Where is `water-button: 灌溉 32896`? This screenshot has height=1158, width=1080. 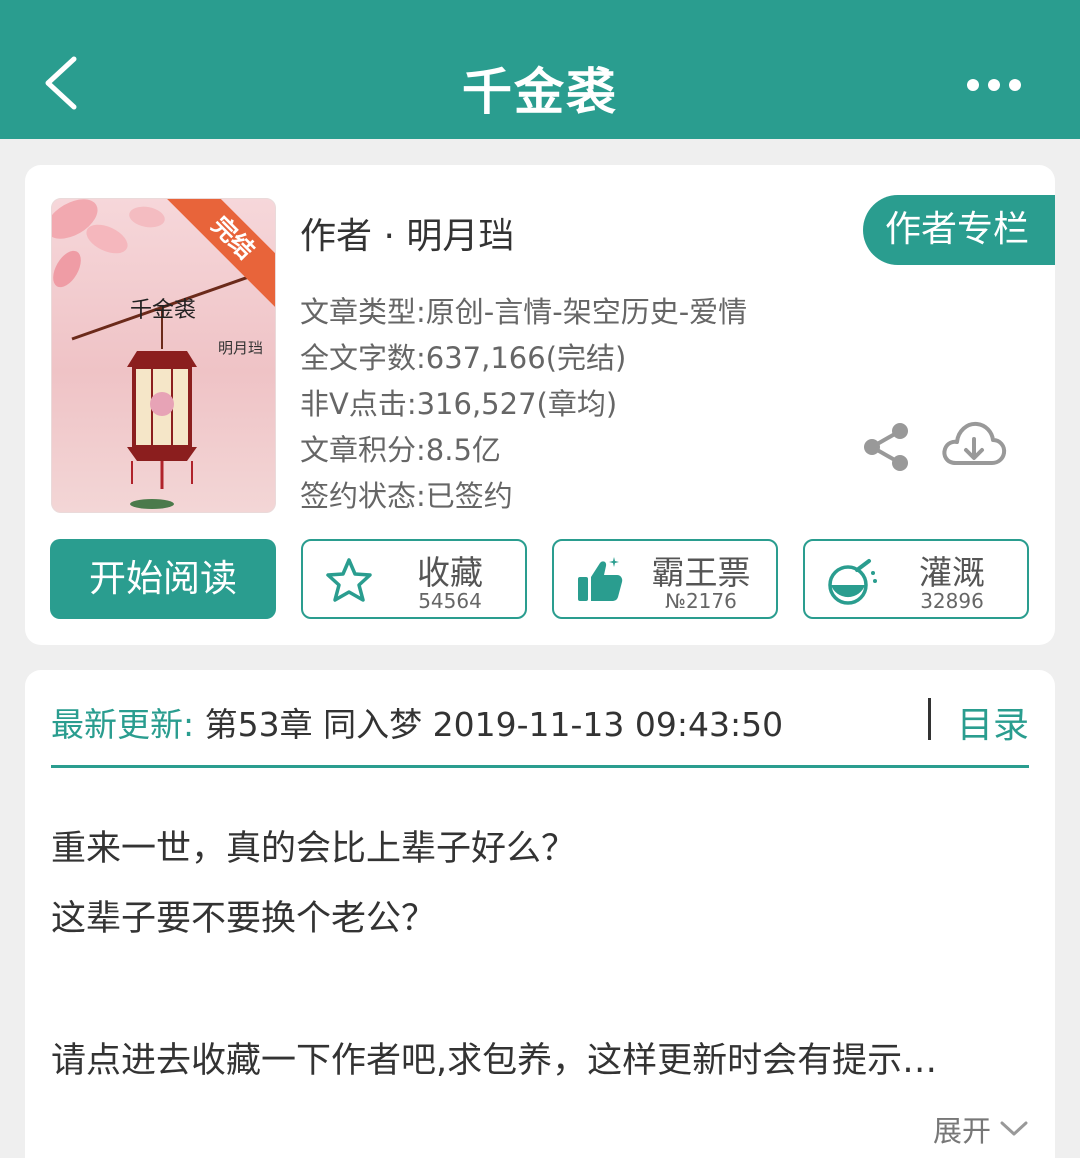
water-button: 灌溉 32896 is located at coordinates (916, 579).